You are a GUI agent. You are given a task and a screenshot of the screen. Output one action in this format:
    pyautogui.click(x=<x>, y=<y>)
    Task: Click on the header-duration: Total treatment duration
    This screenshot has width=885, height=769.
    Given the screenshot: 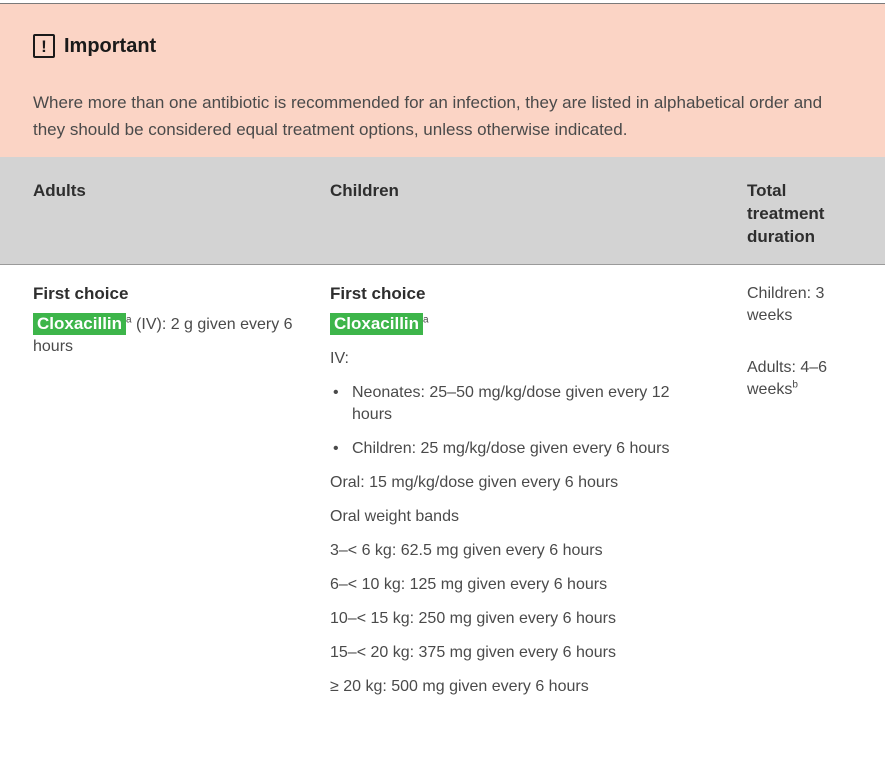 What is the action you would take?
    pyautogui.click(x=786, y=213)
    